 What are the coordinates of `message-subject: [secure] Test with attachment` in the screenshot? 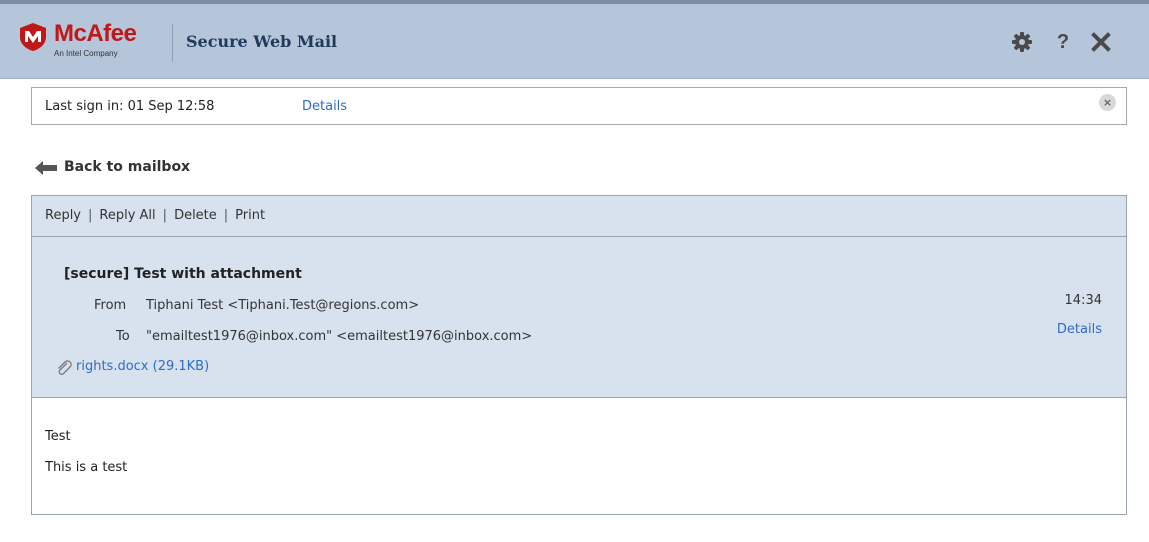 It's located at (183, 274).